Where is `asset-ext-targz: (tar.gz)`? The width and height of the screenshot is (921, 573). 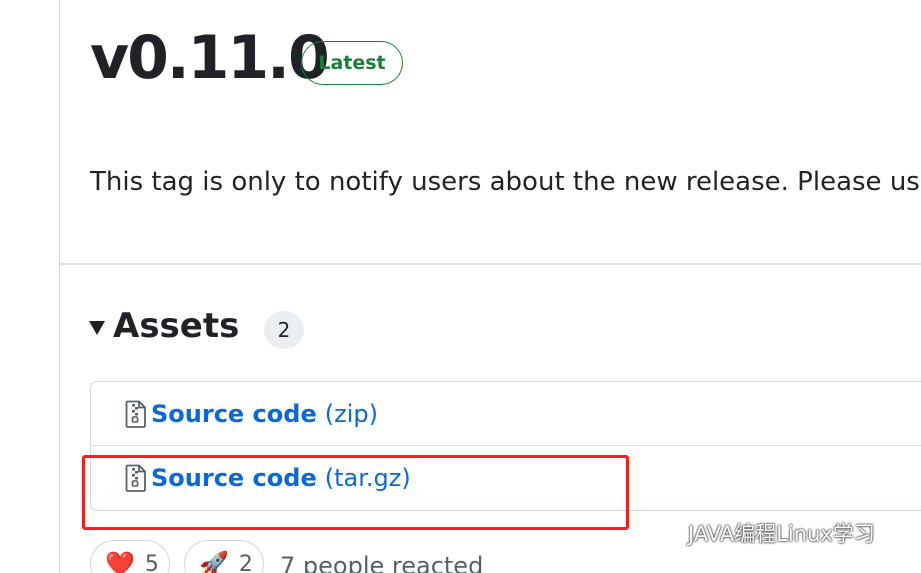 asset-ext-targz: (tar.gz) is located at coordinates (367, 478).